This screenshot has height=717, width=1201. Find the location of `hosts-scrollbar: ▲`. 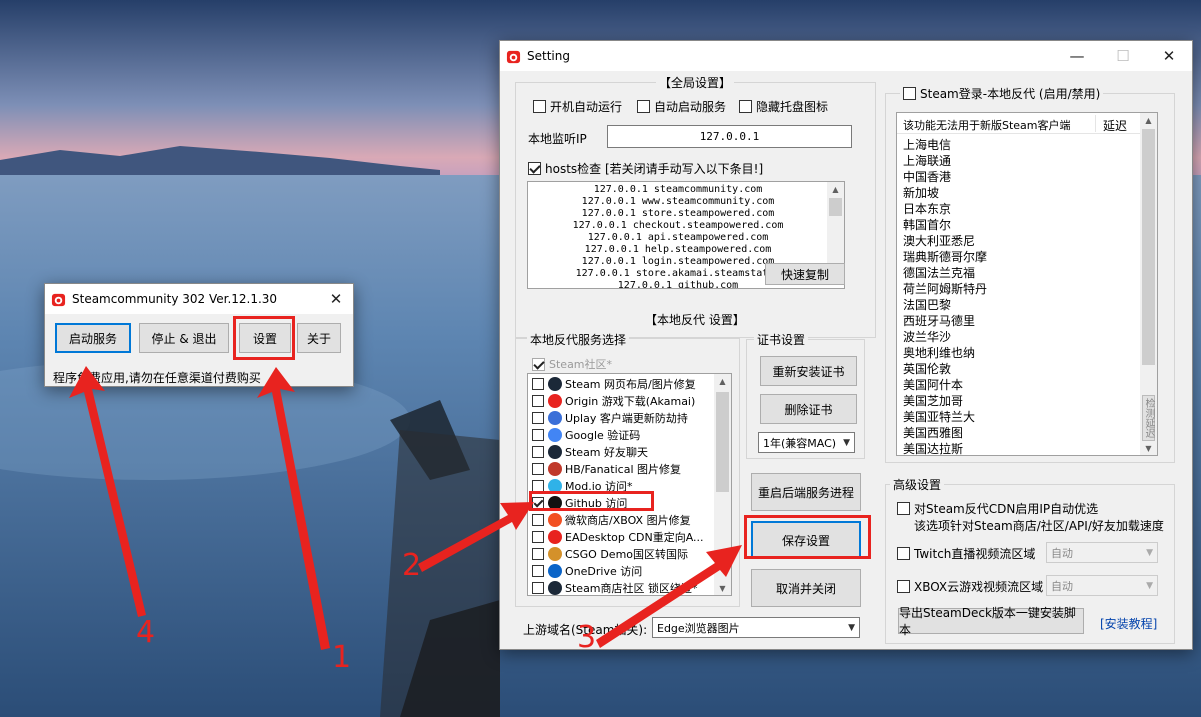

hosts-scrollbar: ▲ is located at coordinates (835, 227).